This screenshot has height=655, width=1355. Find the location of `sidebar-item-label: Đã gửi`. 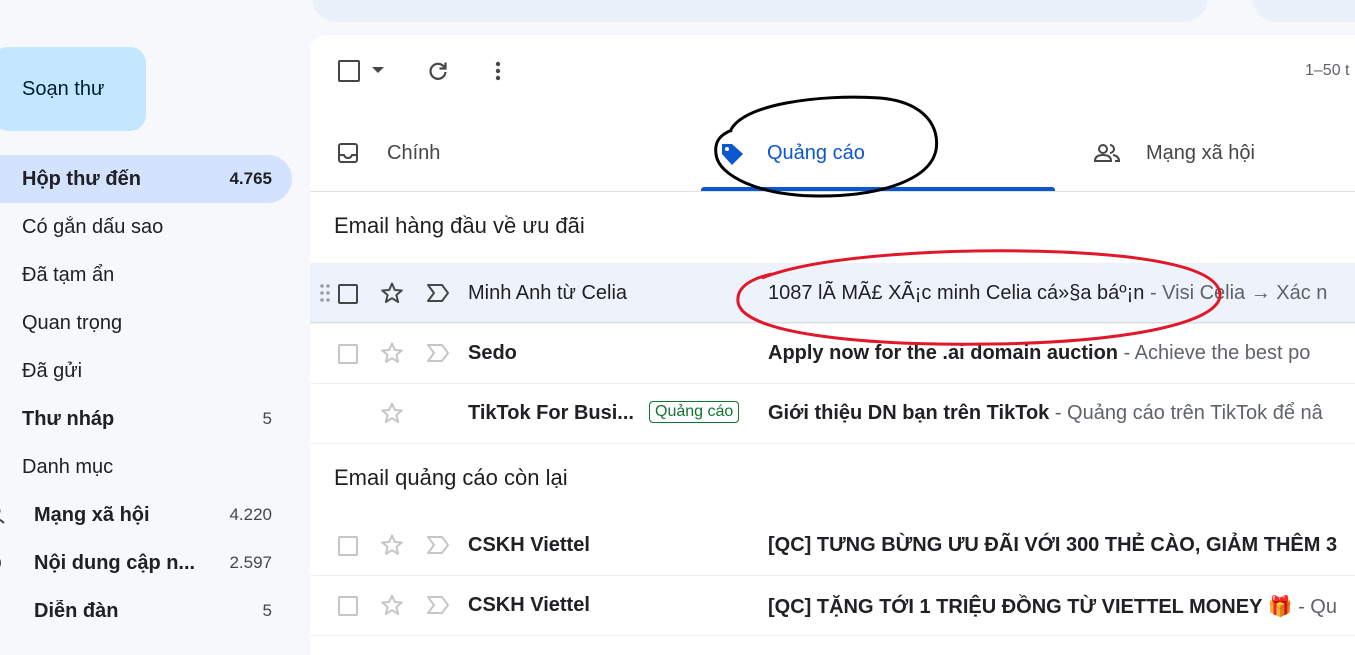

sidebar-item-label: Đã gửi is located at coordinates (52, 370).